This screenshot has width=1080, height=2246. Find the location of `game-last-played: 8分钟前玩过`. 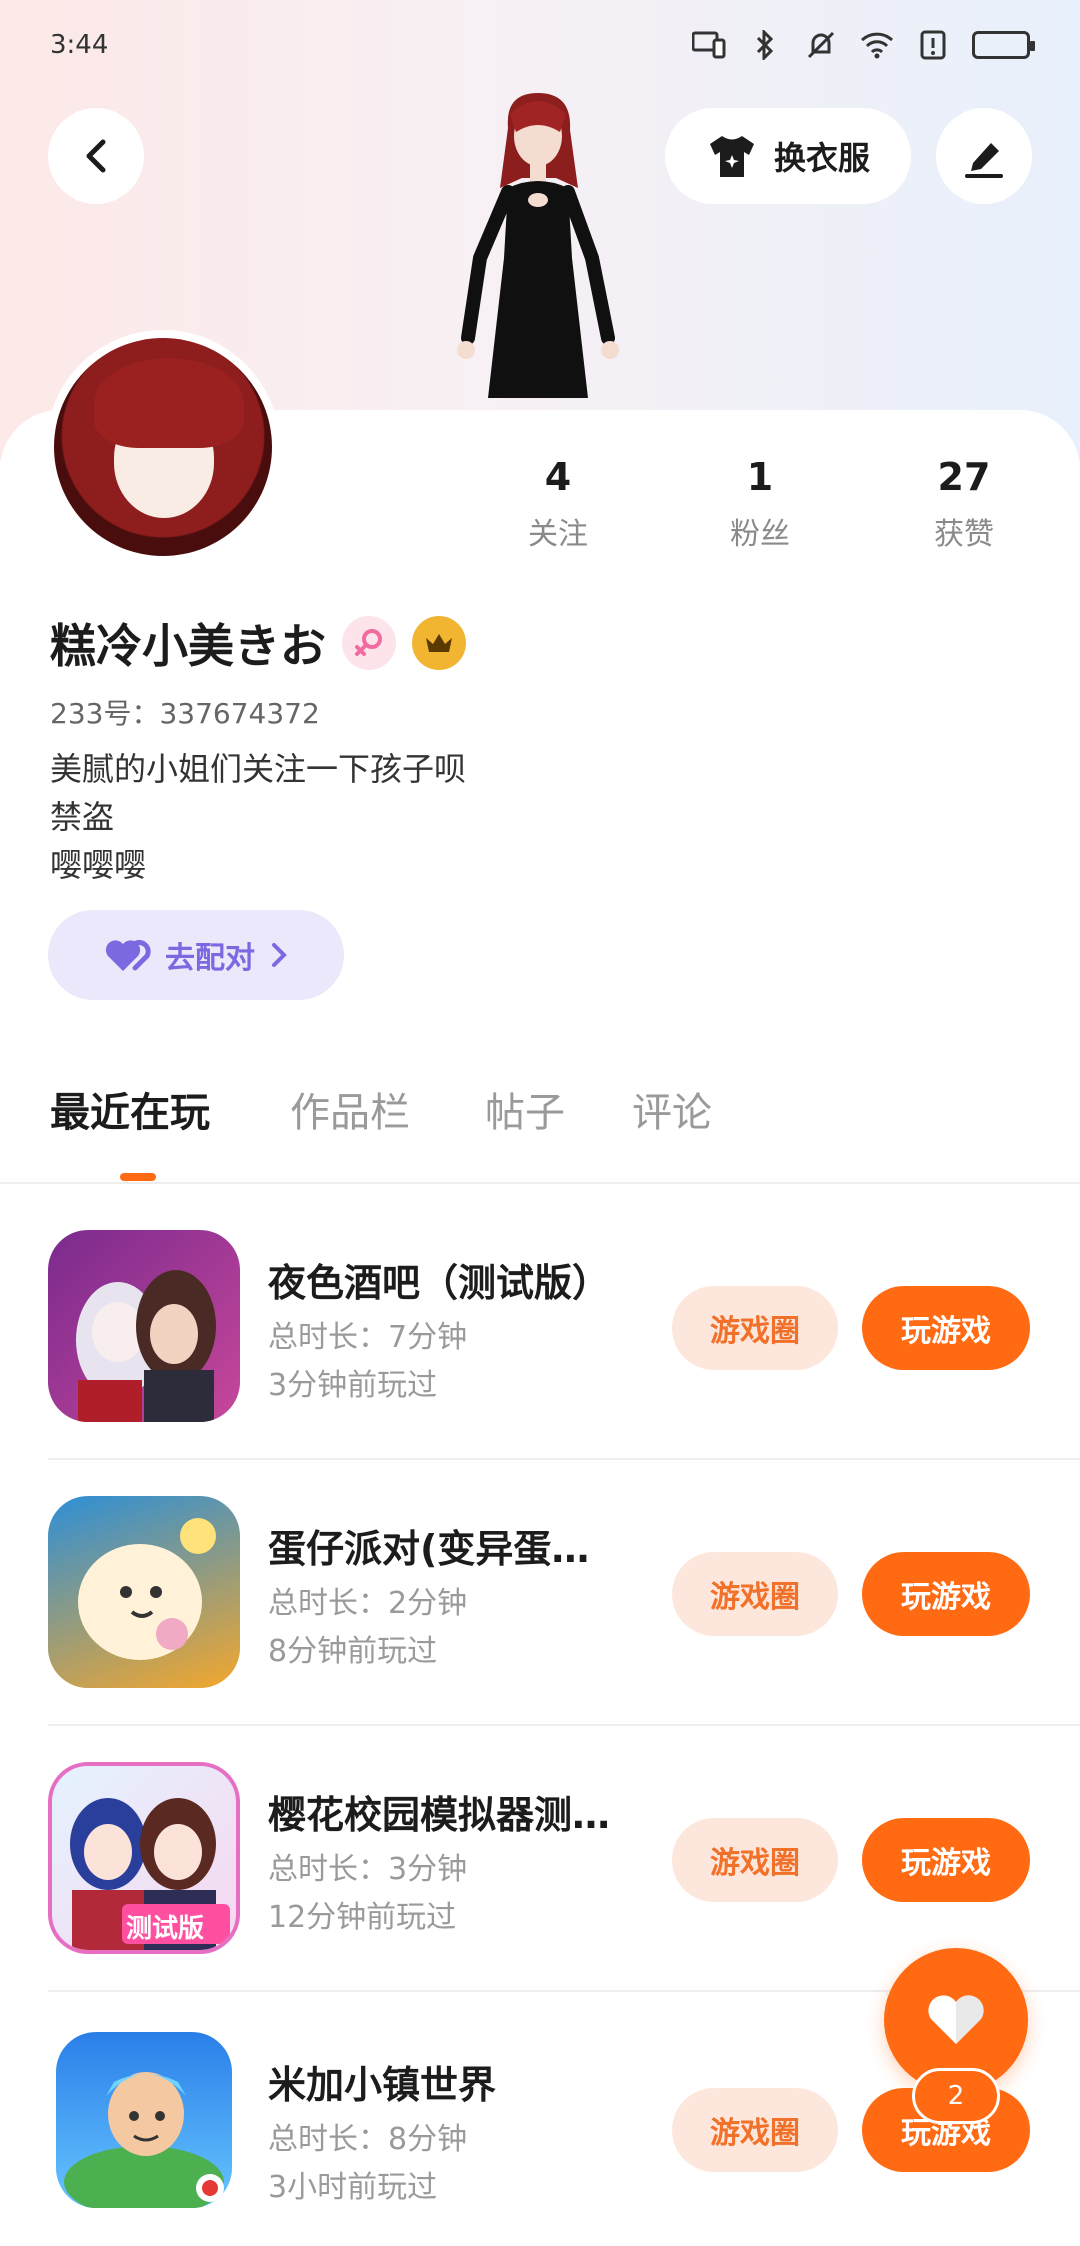

game-last-played: 8分钟前玩过 is located at coordinates (353, 1651).